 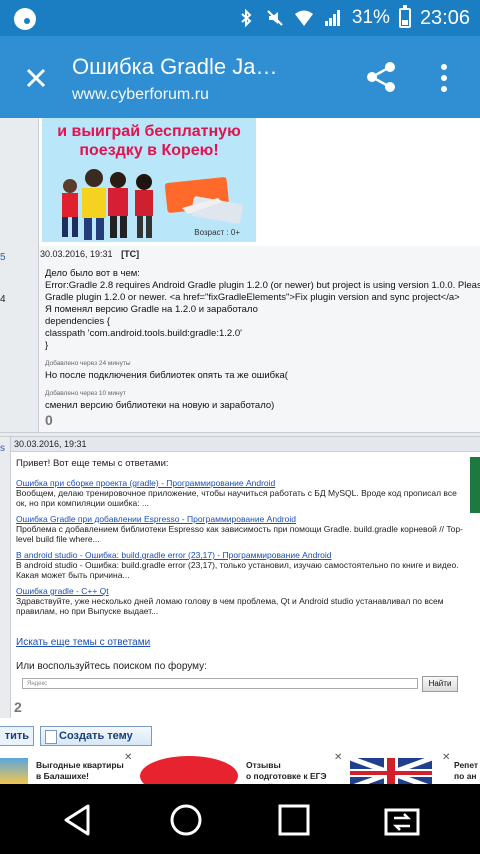 What do you see at coordinates (85, 393) in the screenshot?
I see `added-note: Добавлено через 10 минут` at bounding box center [85, 393].